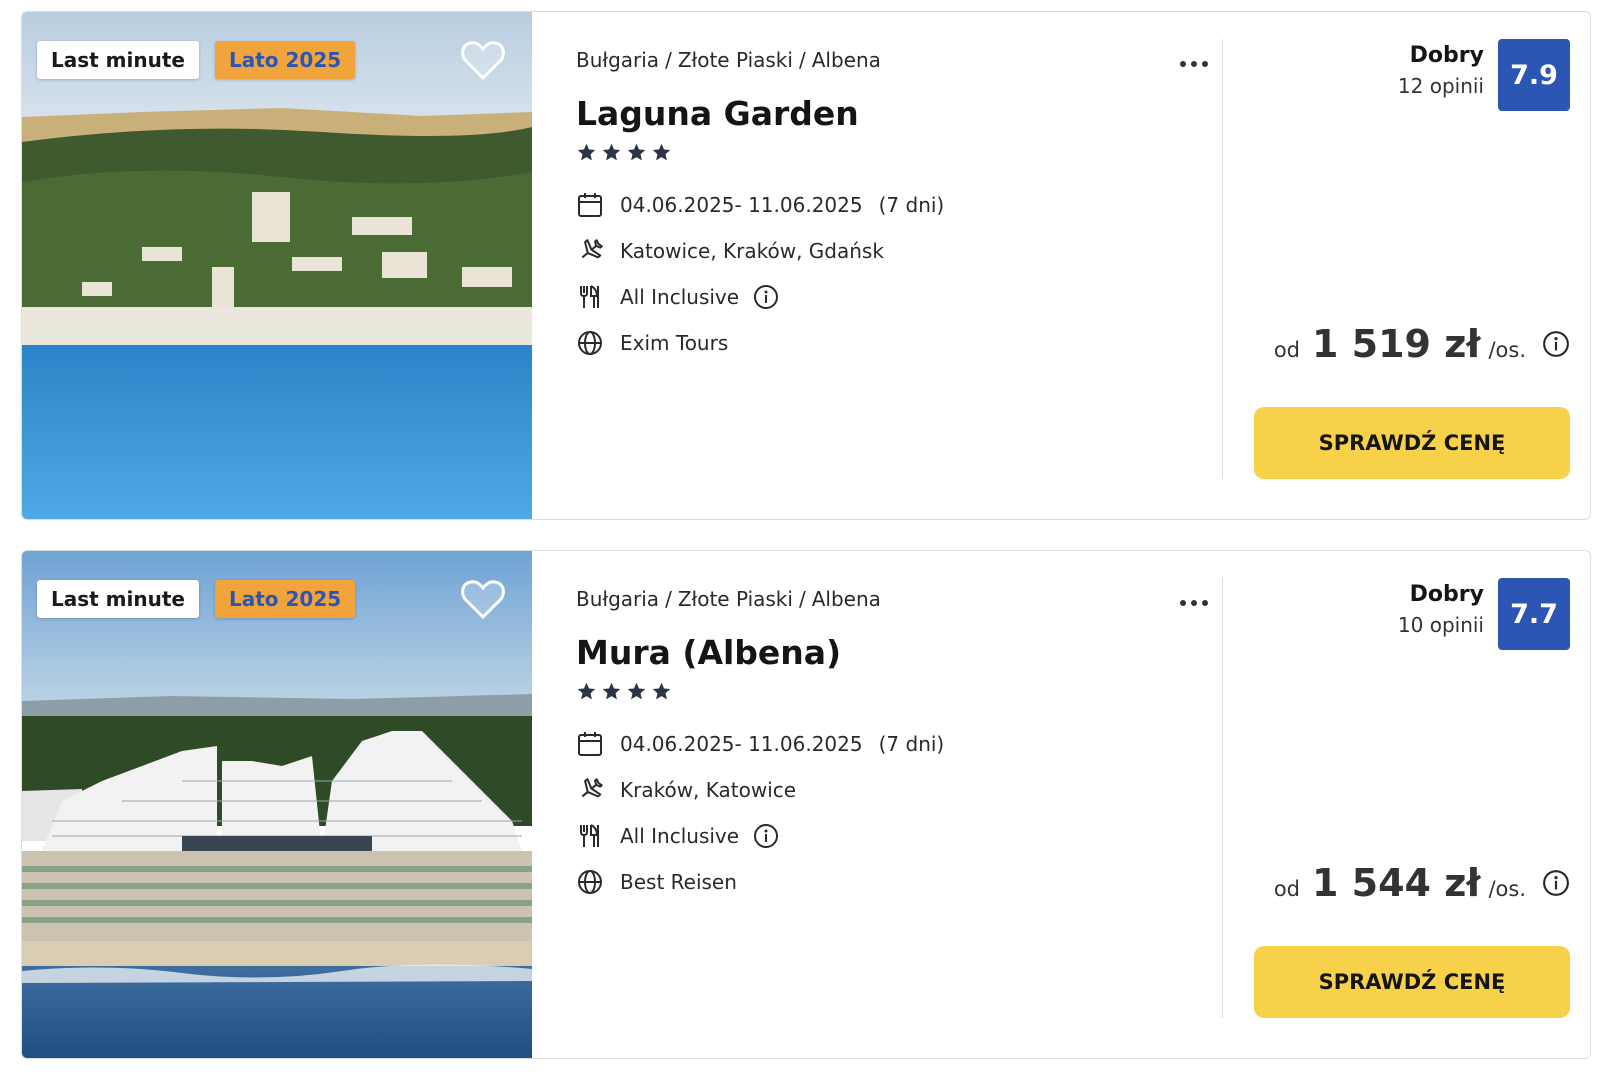 The height and width of the screenshot is (1074, 1612). Describe the element at coordinates (1534, 75) in the screenshot. I see `score-badge: 7.9` at that location.